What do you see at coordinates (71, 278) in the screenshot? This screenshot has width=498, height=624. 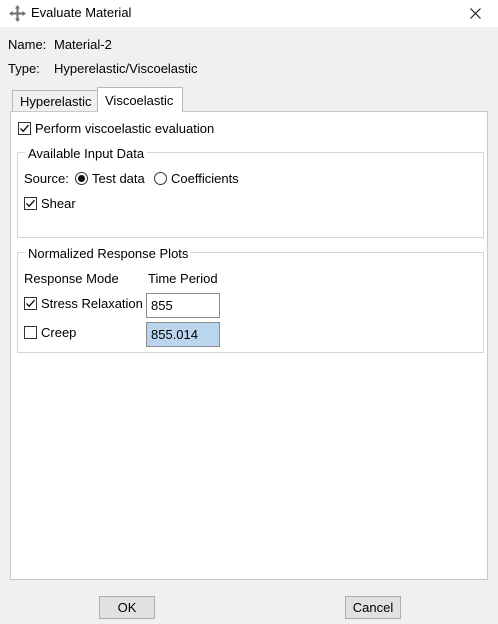 I see `response-mode-header: Response Mode` at bounding box center [71, 278].